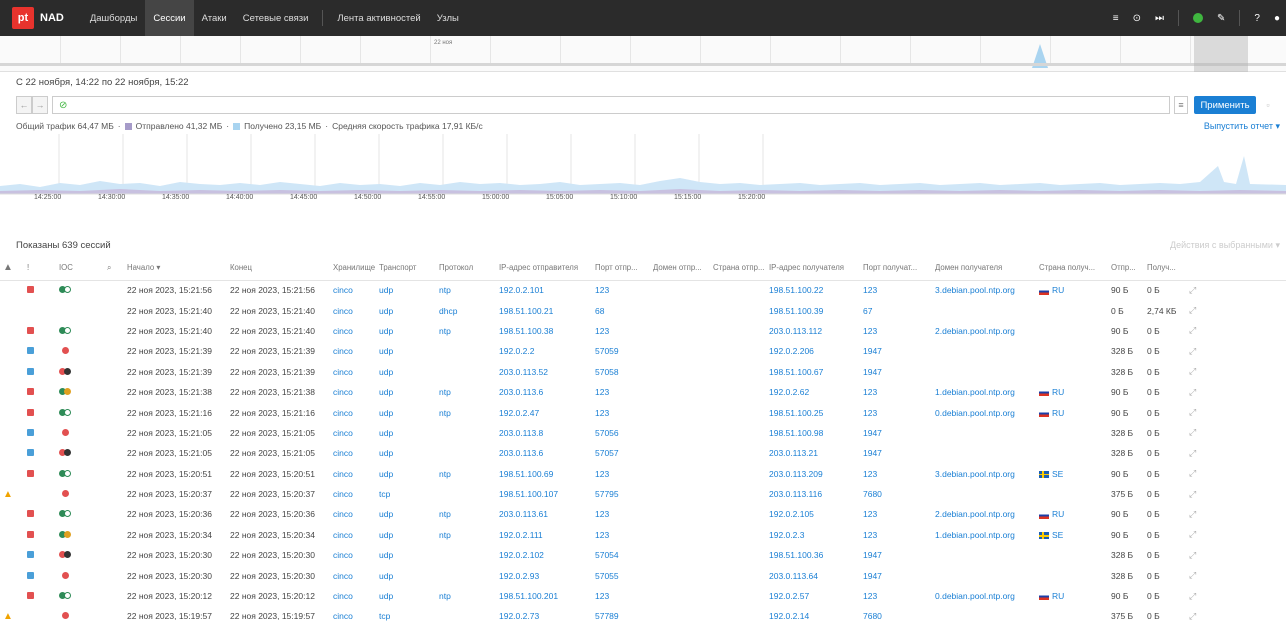 The image size is (1286, 627). I want to click on dst-port-cell: 7680, so click(896, 616).